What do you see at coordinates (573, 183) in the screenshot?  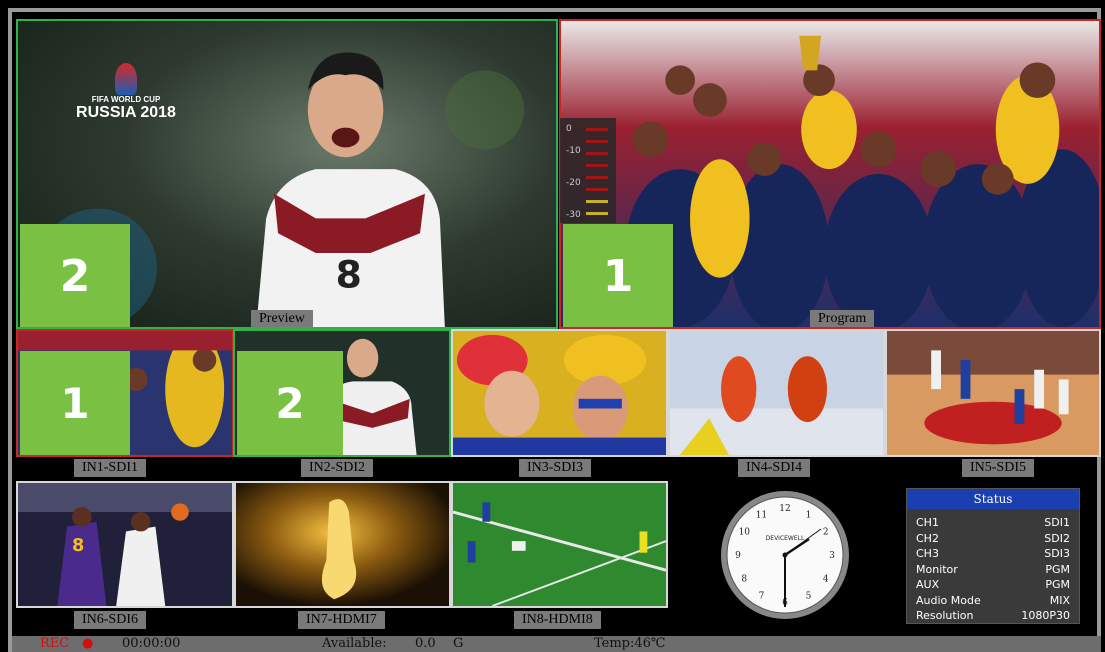 I see `vu-tick-20: -20` at bounding box center [573, 183].